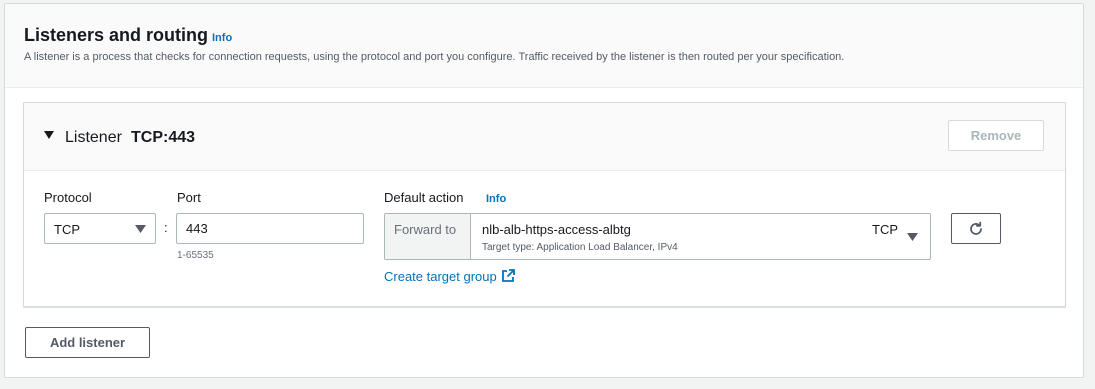  I want to click on default-action-label: Default action, so click(424, 197).